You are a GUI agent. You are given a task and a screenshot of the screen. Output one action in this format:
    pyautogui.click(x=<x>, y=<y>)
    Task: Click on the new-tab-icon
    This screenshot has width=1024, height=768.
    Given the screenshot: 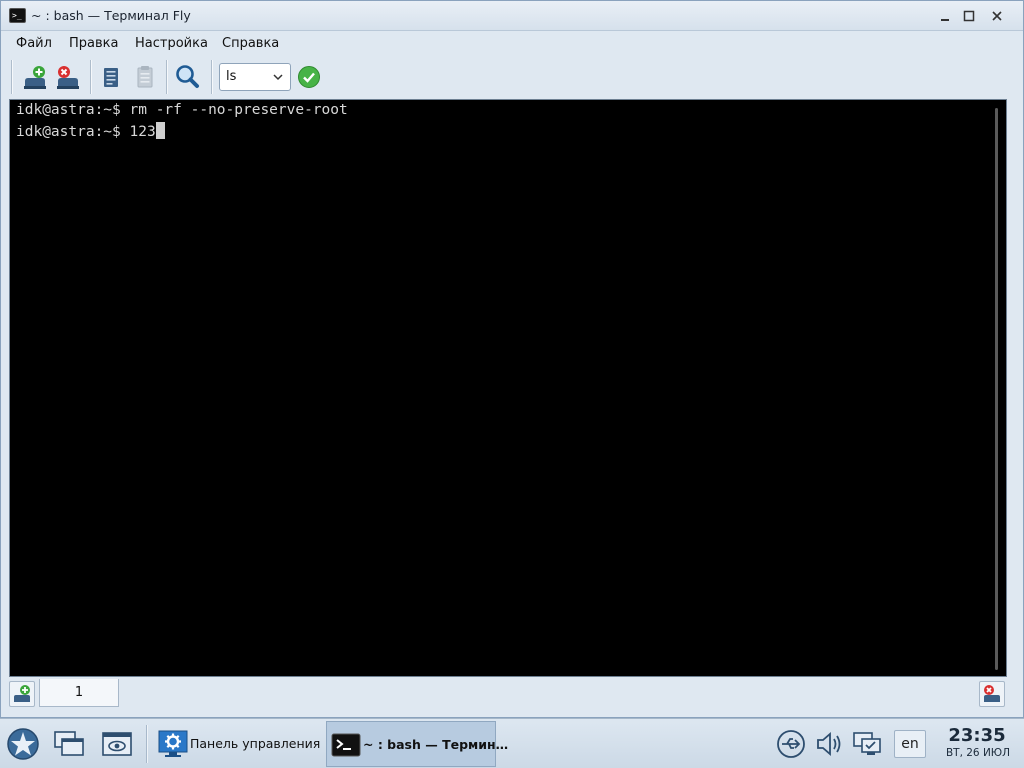 What is the action you would take?
    pyautogui.click(x=22, y=693)
    